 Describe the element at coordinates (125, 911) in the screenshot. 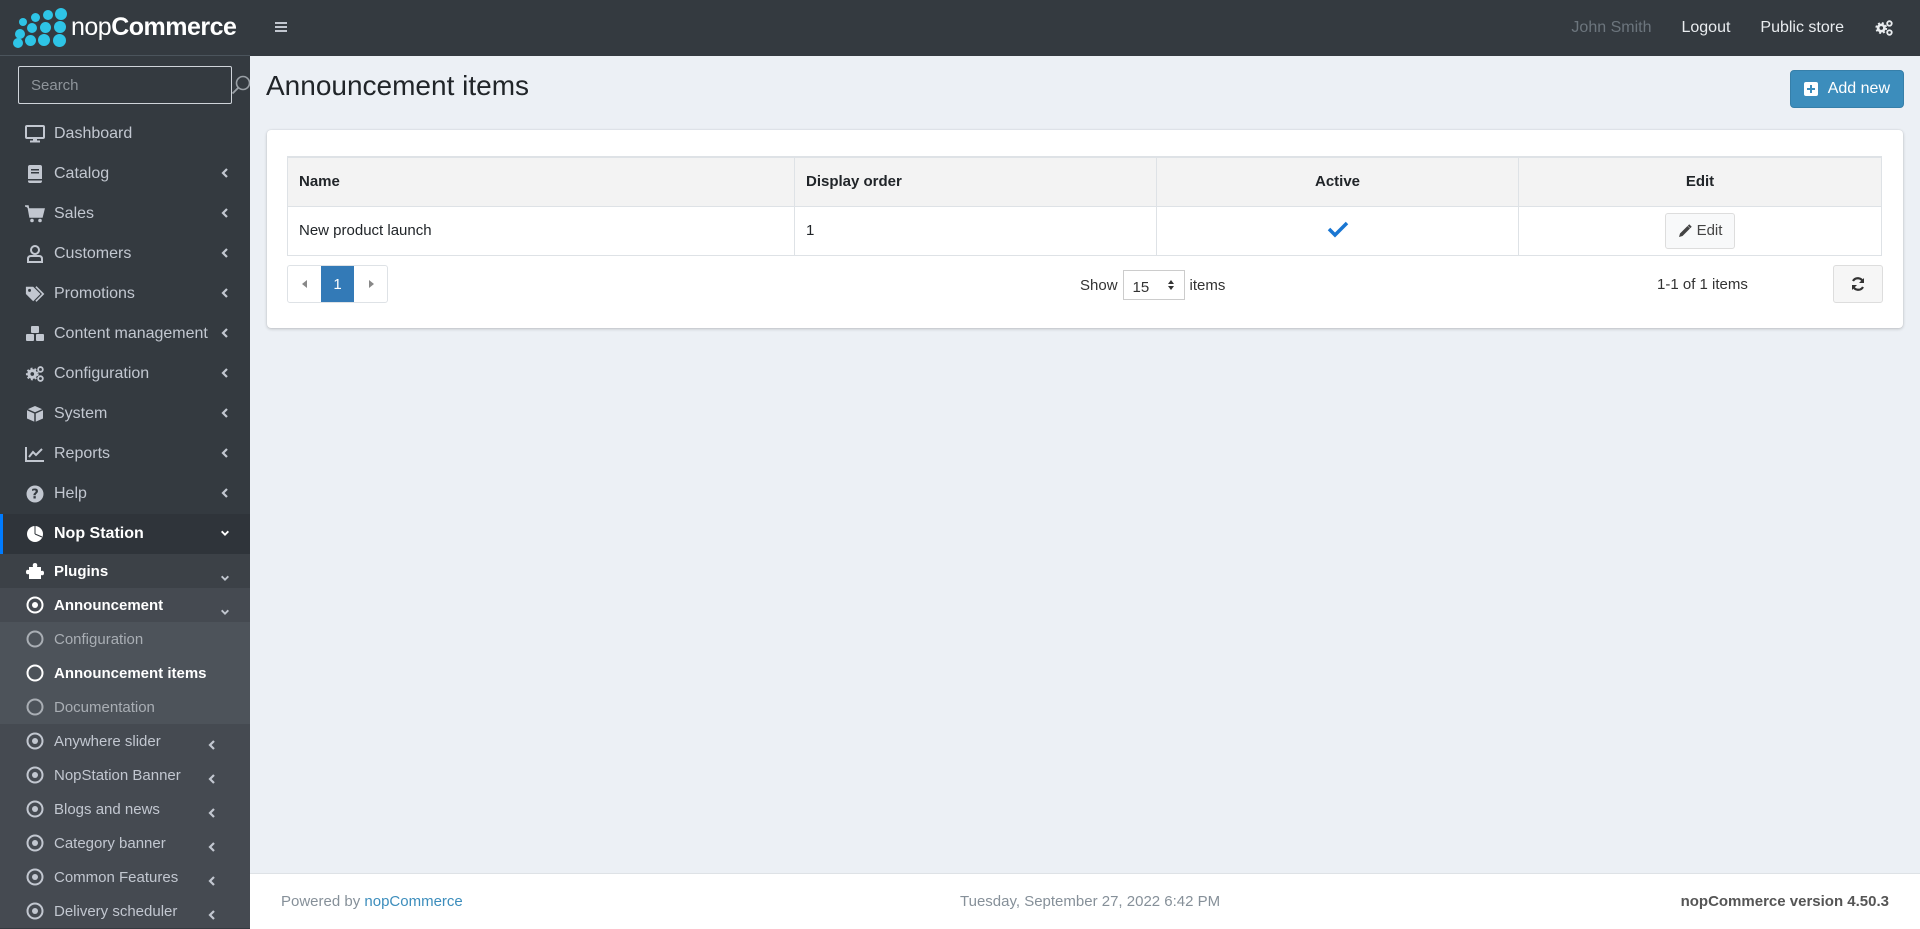

I see `sidebar-item-delivery-scheduler: Delivery scheduler` at that location.